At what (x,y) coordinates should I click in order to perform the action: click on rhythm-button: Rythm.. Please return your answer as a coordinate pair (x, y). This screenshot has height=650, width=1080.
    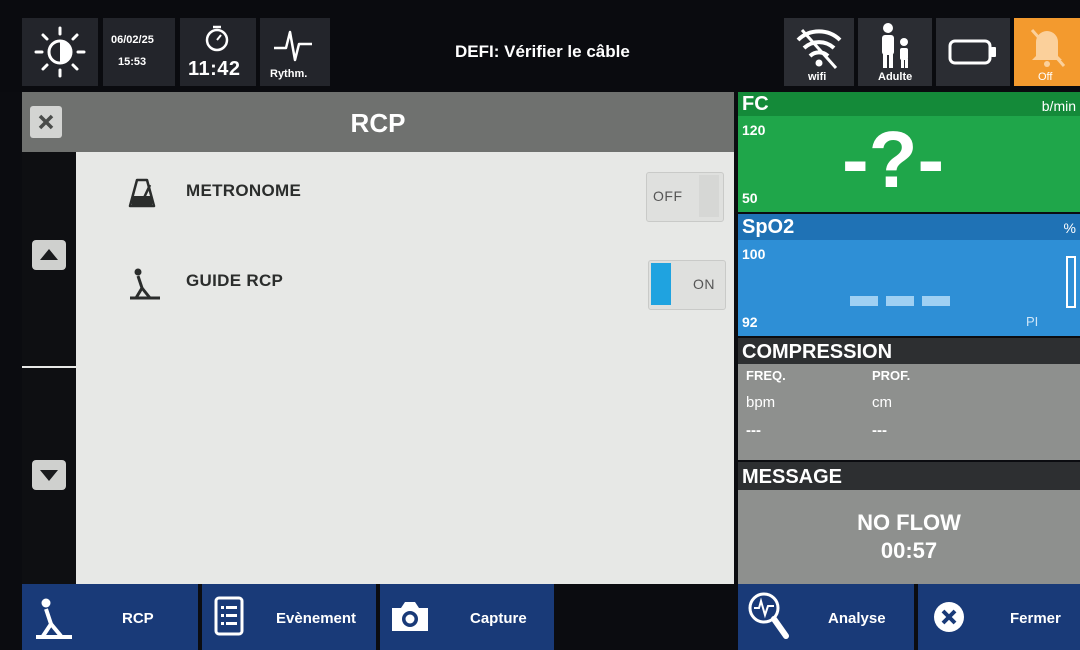
    Looking at the image, I should click on (295, 52).